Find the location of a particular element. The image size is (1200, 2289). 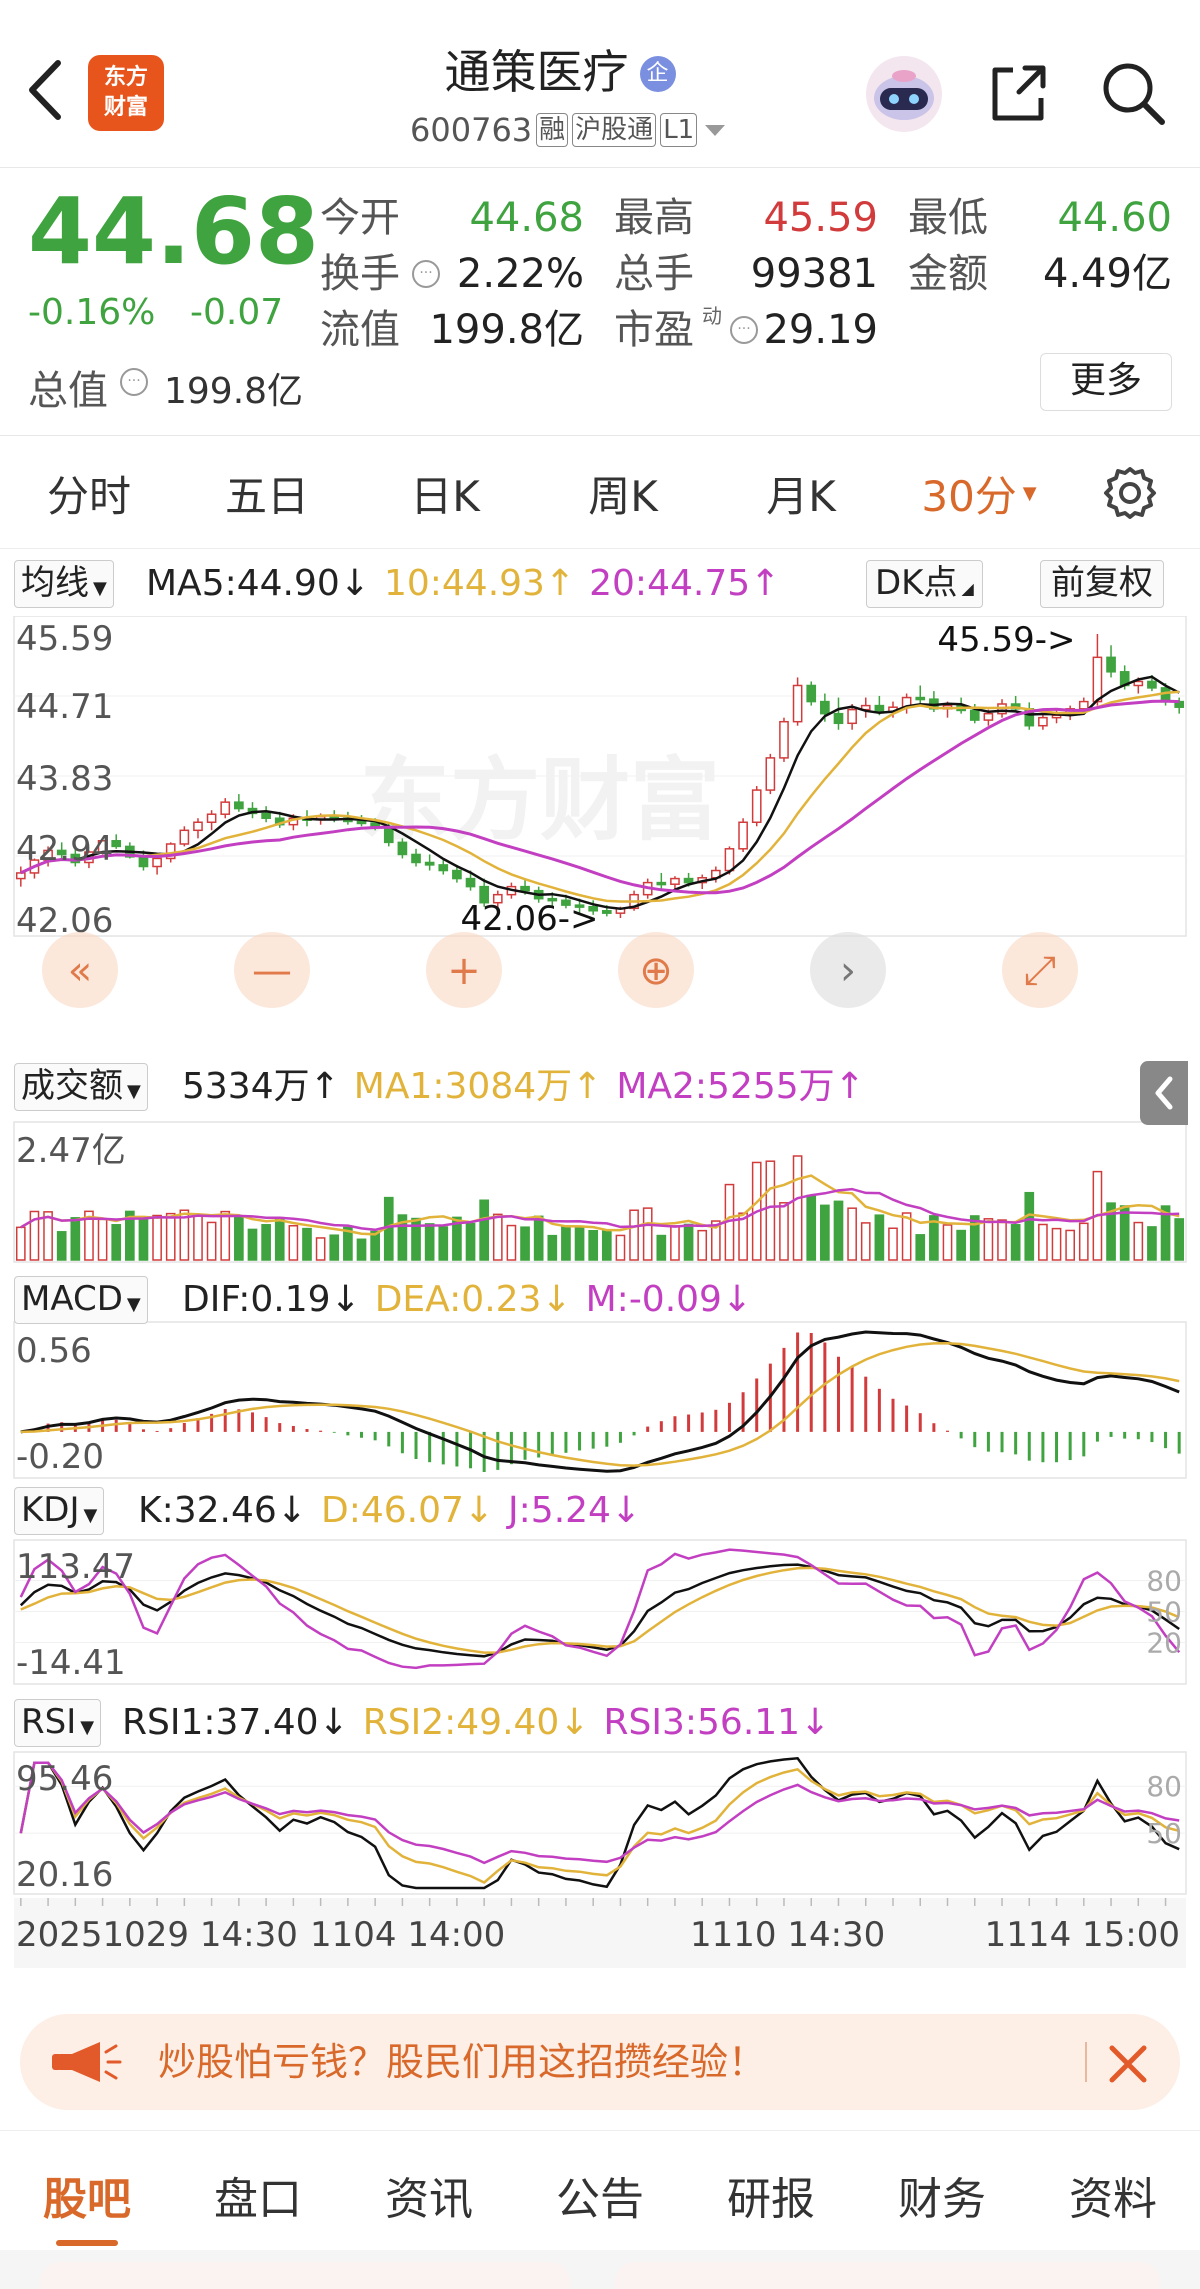

minus-icon: — is located at coordinates (272, 970).